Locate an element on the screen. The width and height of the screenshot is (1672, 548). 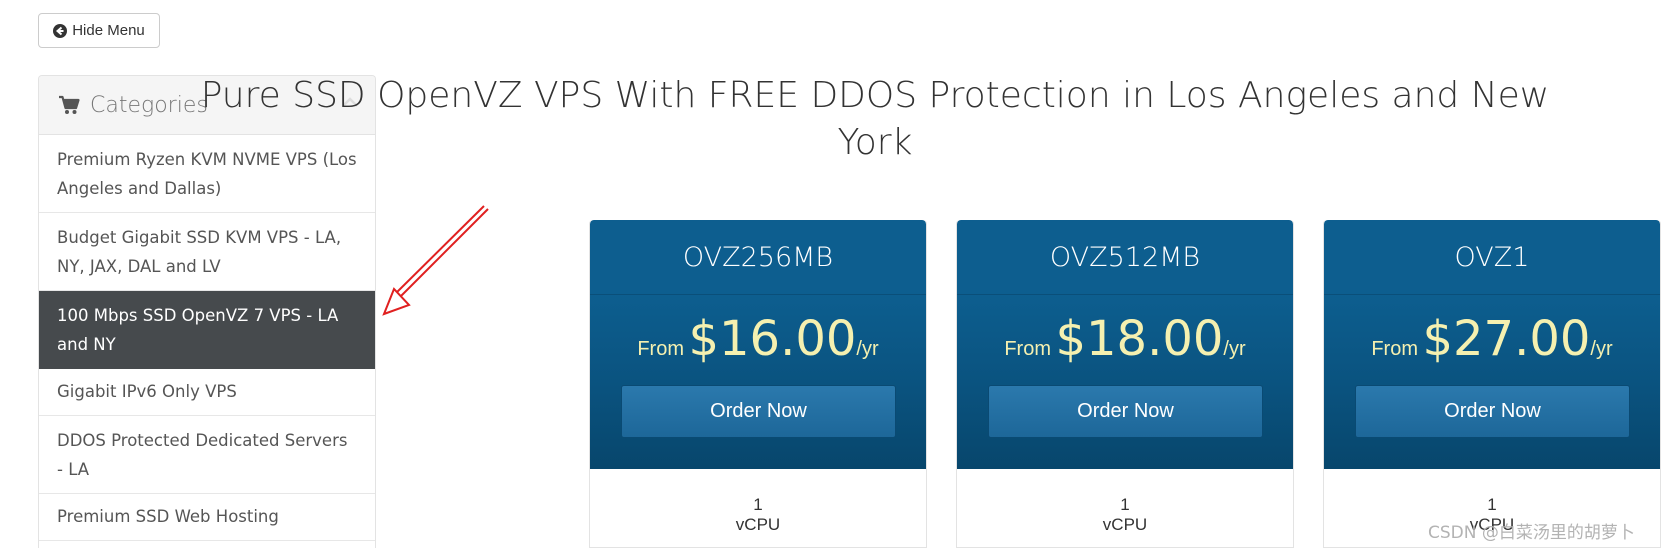
category-item-web-hosting: Premium SSD Web Hosting is located at coordinates (207, 517).